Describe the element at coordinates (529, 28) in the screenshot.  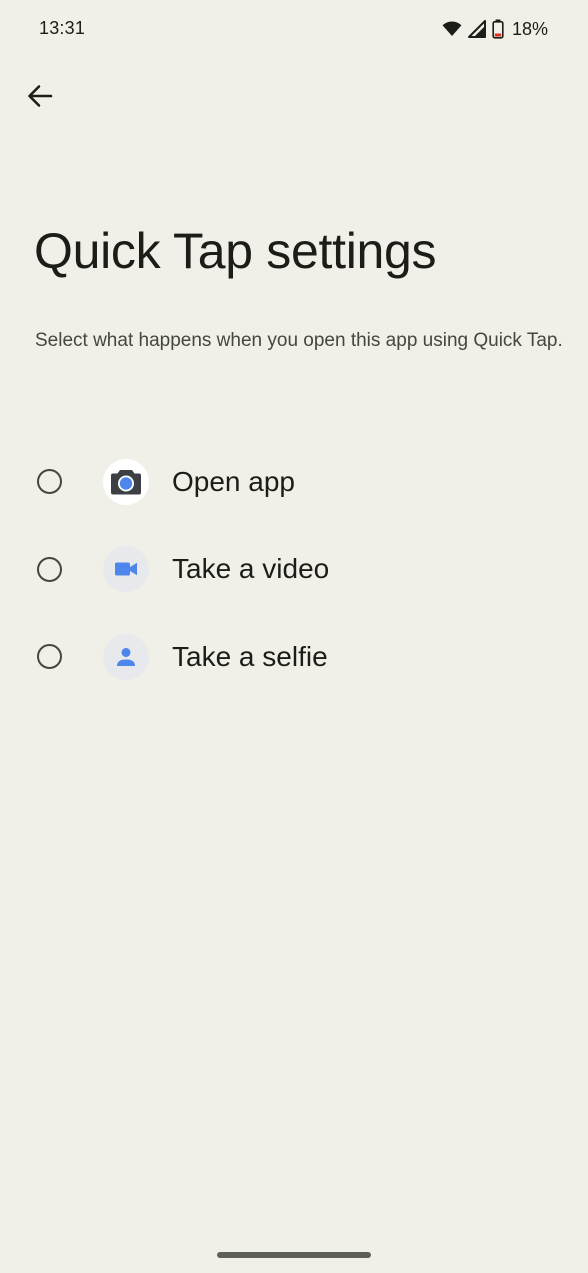
I see `battery-percent: 18%` at that location.